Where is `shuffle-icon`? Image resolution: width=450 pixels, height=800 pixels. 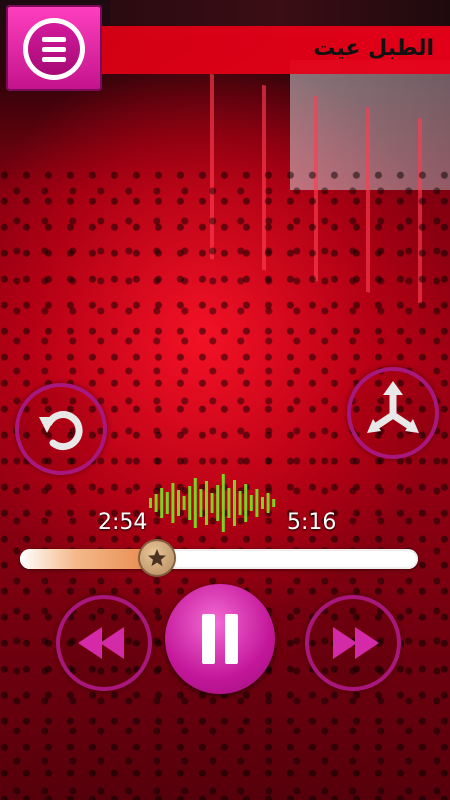 shuffle-icon is located at coordinates (393, 407).